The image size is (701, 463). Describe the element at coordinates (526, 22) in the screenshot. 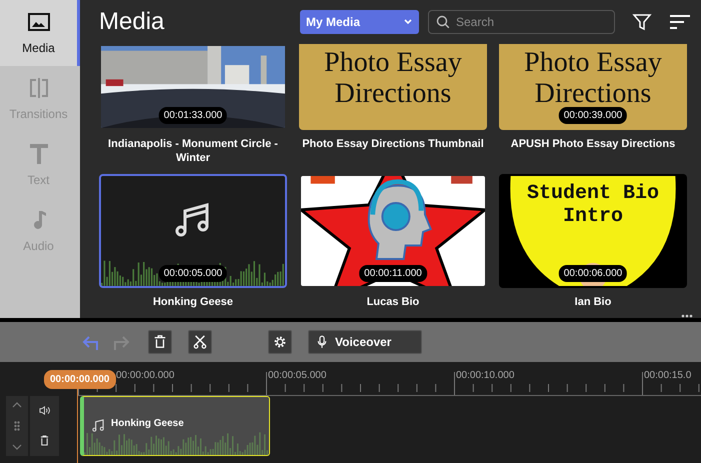

I see `search-input: Search` at that location.